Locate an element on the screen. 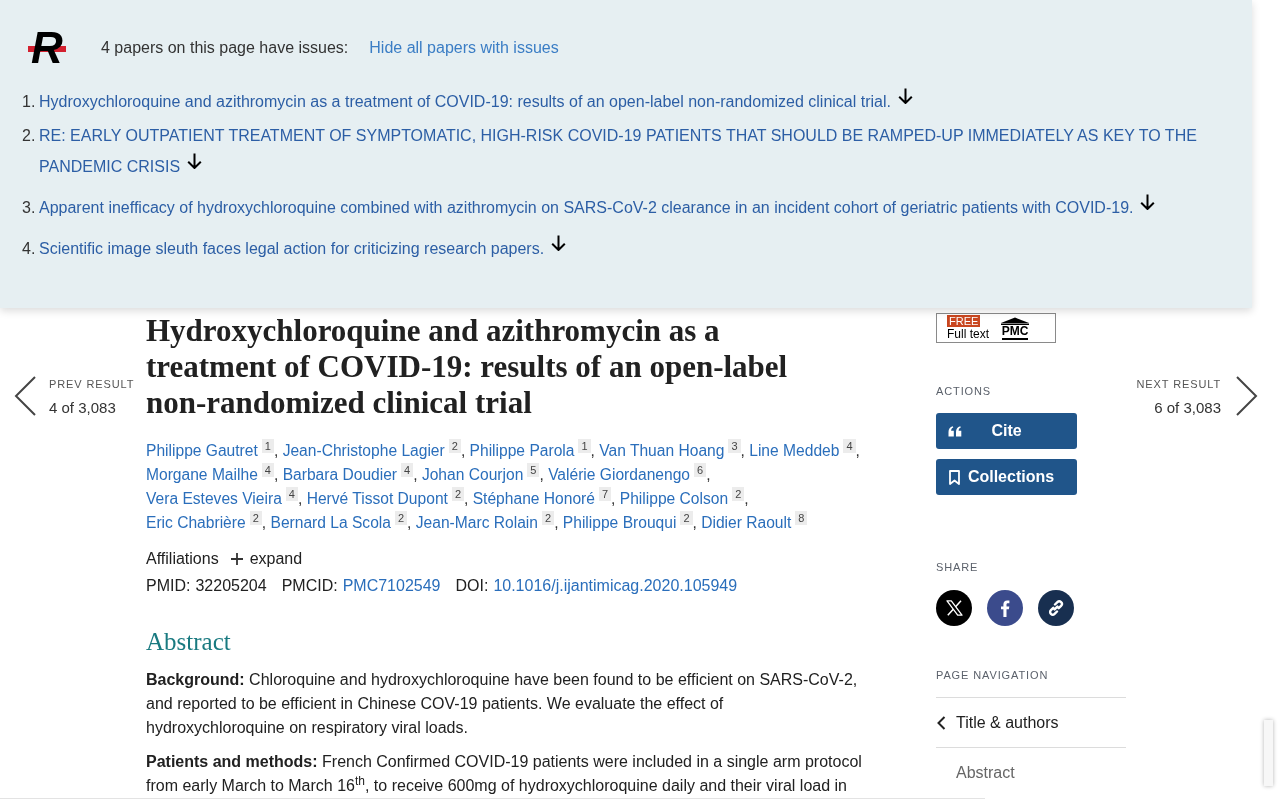  affiliation-number: 5 is located at coordinates (533, 470).